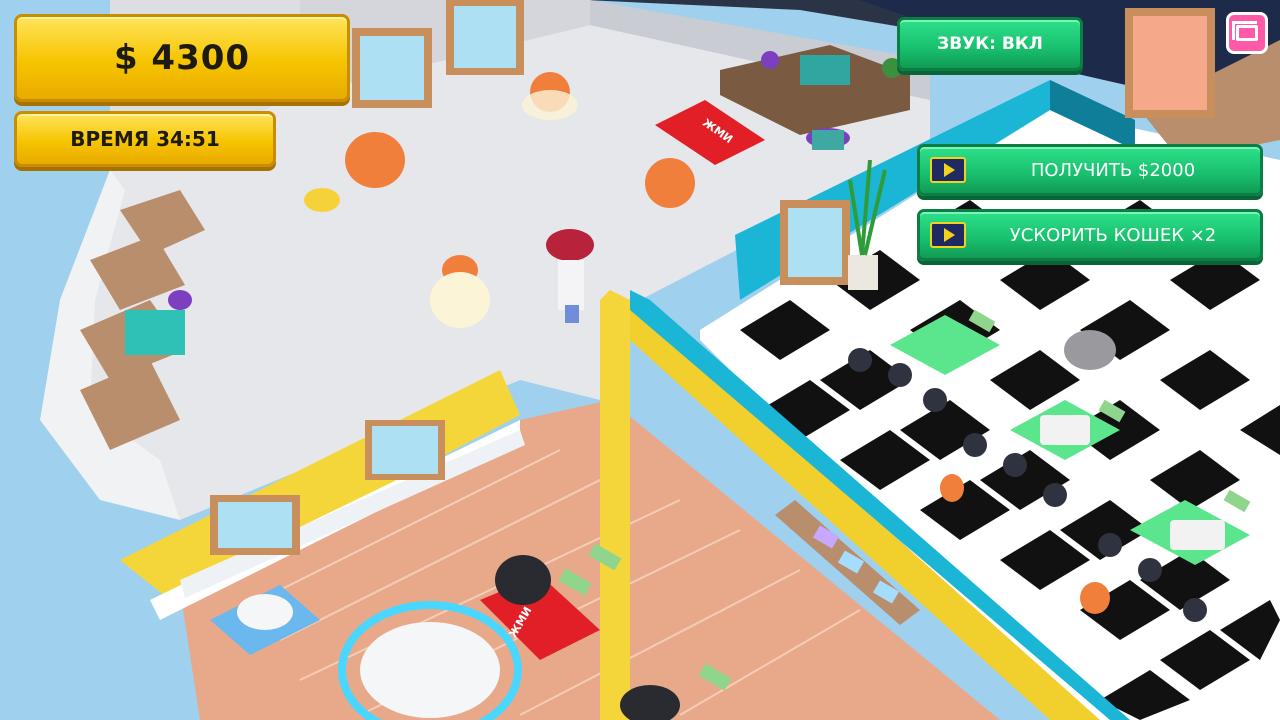 This screenshot has width=1280, height=720. Describe the element at coordinates (1247, 33) in the screenshot. I see `window-switch-icon` at that location.